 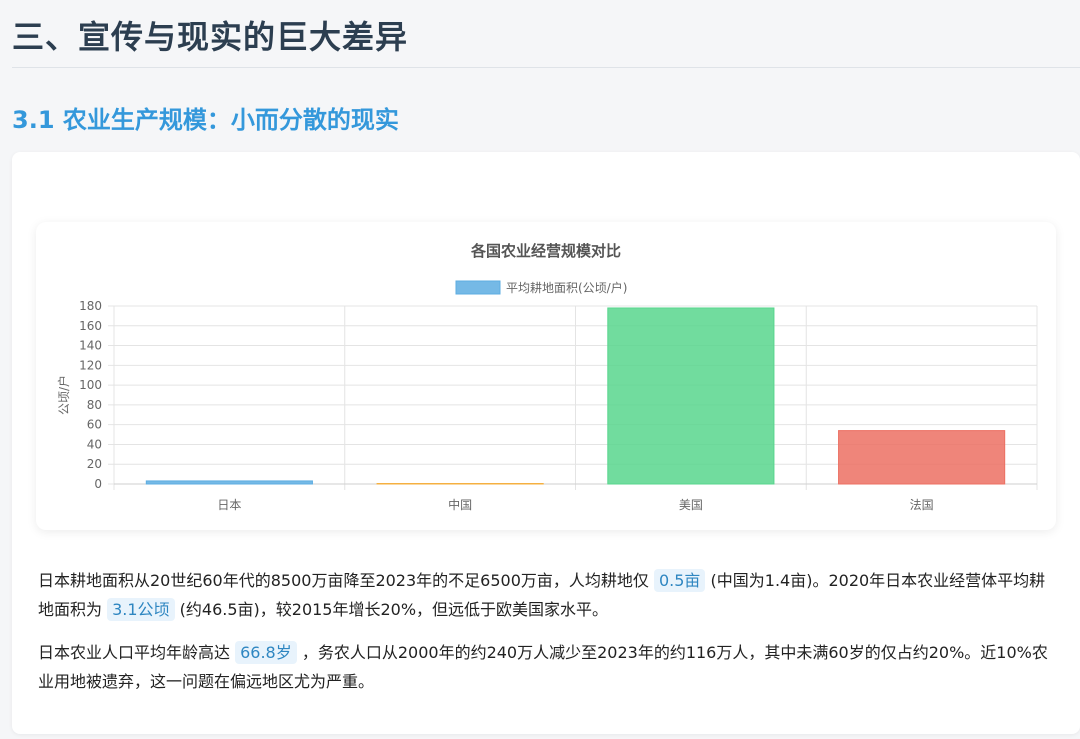 I want to click on y-tick-label: 160, so click(x=90, y=326).